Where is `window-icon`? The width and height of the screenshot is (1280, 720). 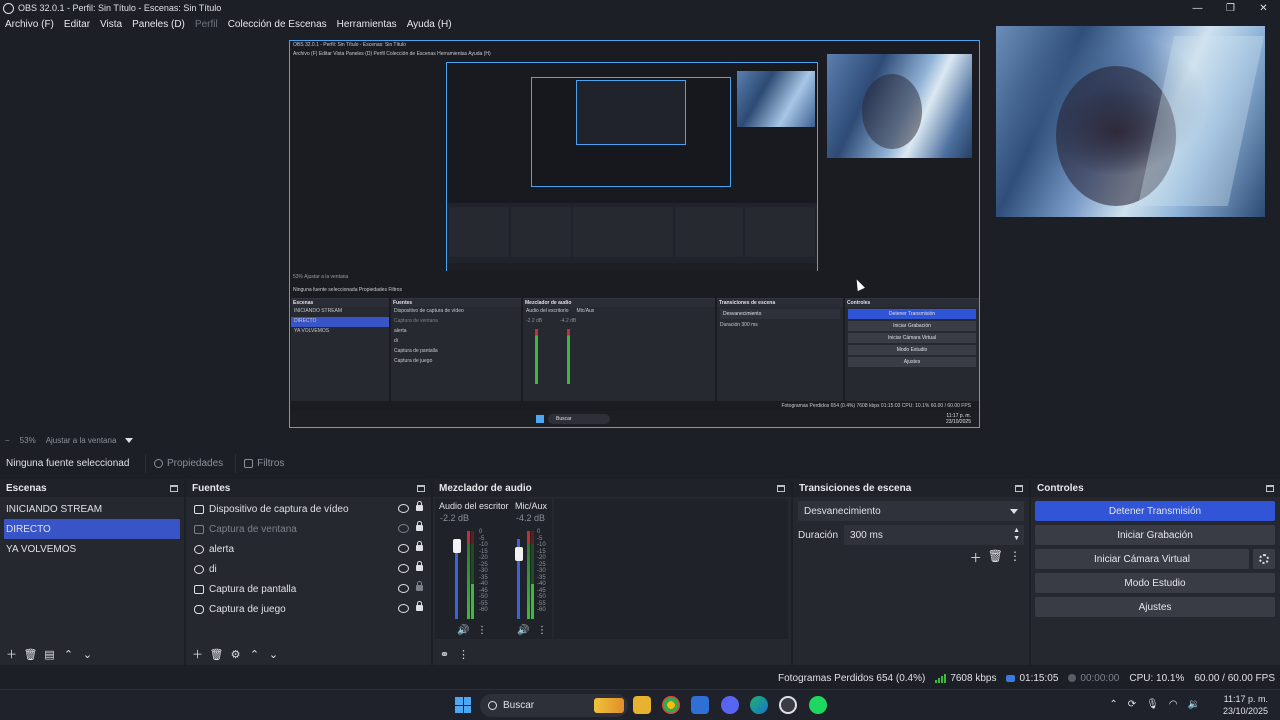
window-icon is located at coordinates (199, 529).